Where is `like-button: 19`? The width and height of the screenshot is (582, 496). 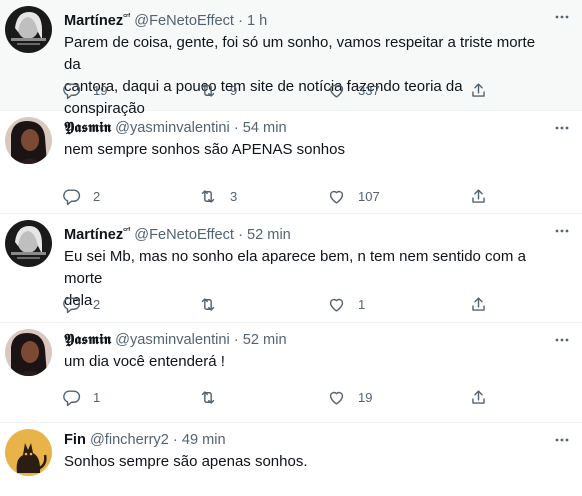
like-button: 19 is located at coordinates (349, 397).